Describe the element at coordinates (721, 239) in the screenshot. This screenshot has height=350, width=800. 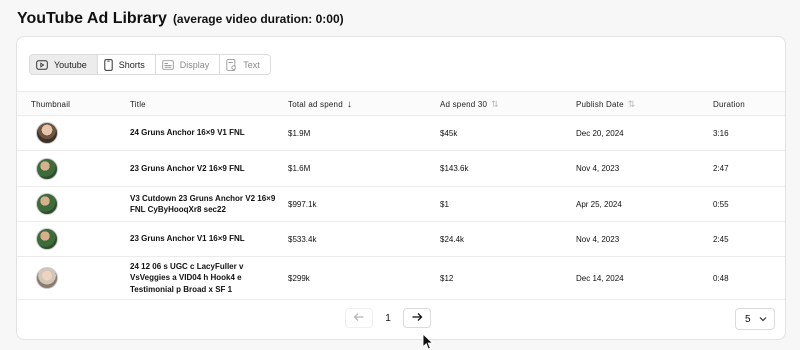
I see `duration: 2:45` at that location.